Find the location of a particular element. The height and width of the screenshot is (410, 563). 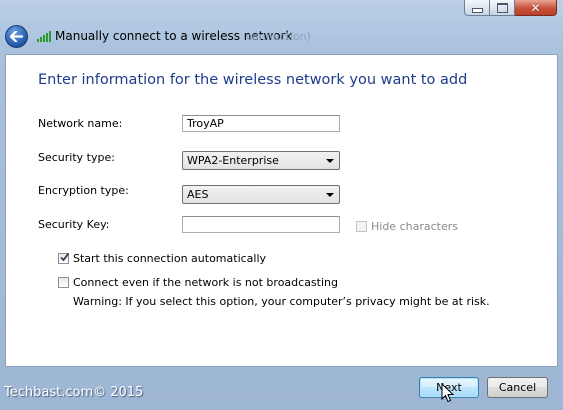

caption-buttons: ✕ is located at coordinates (510, 8).